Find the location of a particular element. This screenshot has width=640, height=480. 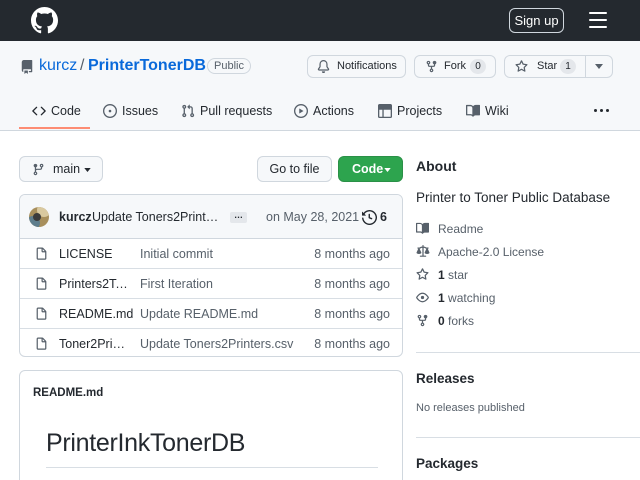

file-name: Toner2Printers.csv is located at coordinates (93, 344).